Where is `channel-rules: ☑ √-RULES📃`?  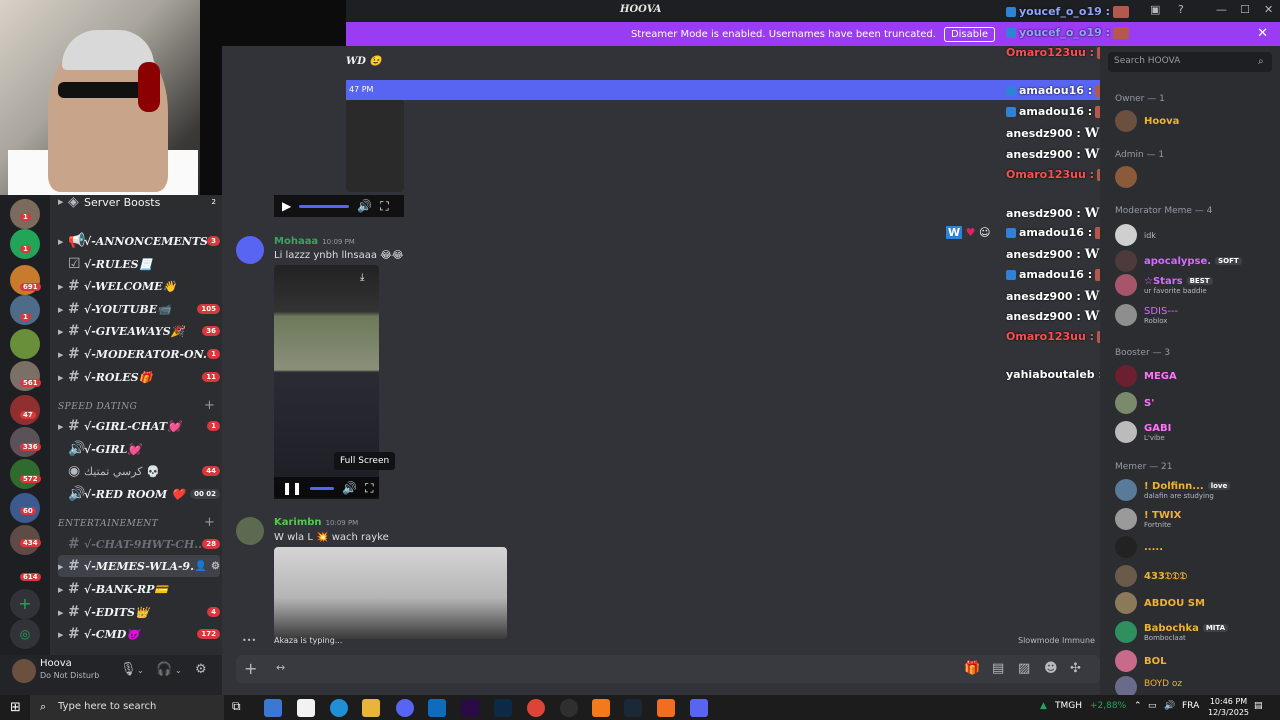 channel-rules: ☑ √-RULES📃 is located at coordinates (139, 264).